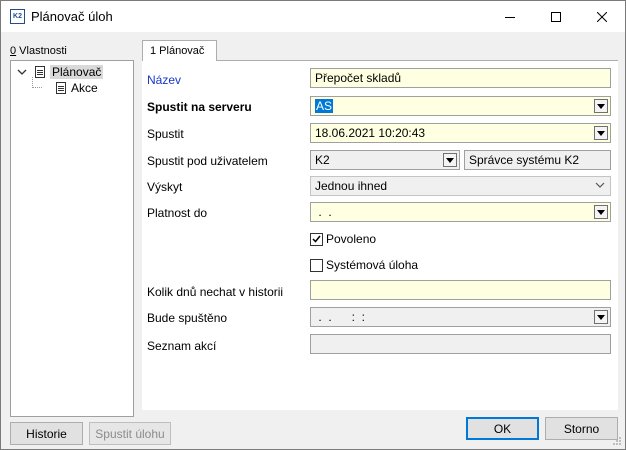  I want to click on bude-spusteno-dropdown-button, so click(601, 317).